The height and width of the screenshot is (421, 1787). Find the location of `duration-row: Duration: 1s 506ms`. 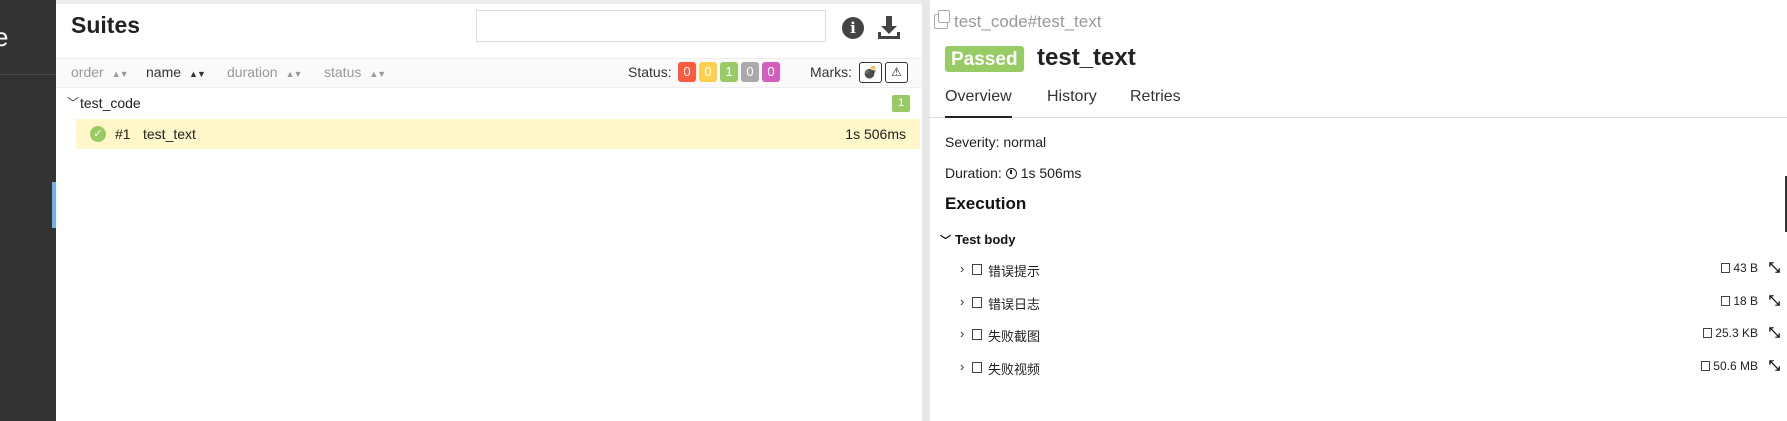

duration-row: Duration: 1s 506ms is located at coordinates (1013, 173).